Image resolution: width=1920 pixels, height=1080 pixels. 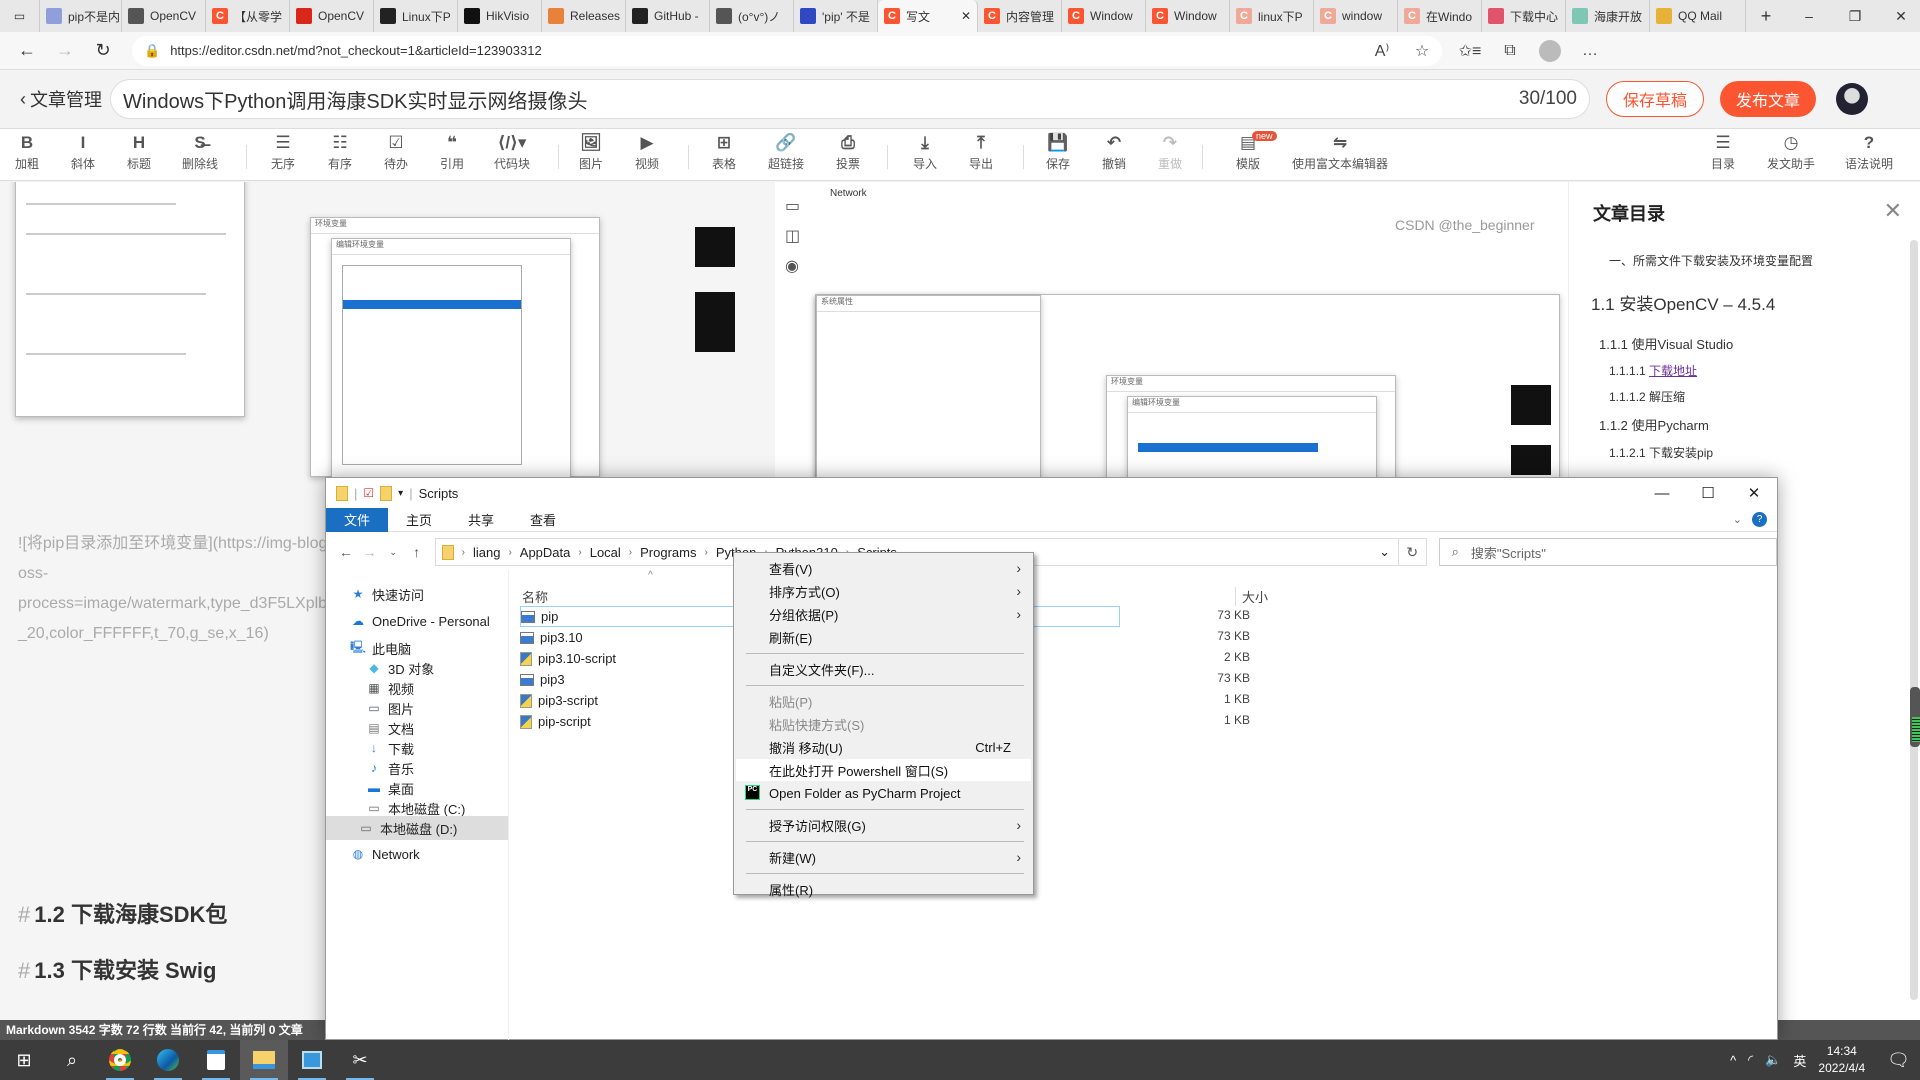 What do you see at coordinates (584, 16) in the screenshot?
I see `browser-tab: Releases` at bounding box center [584, 16].